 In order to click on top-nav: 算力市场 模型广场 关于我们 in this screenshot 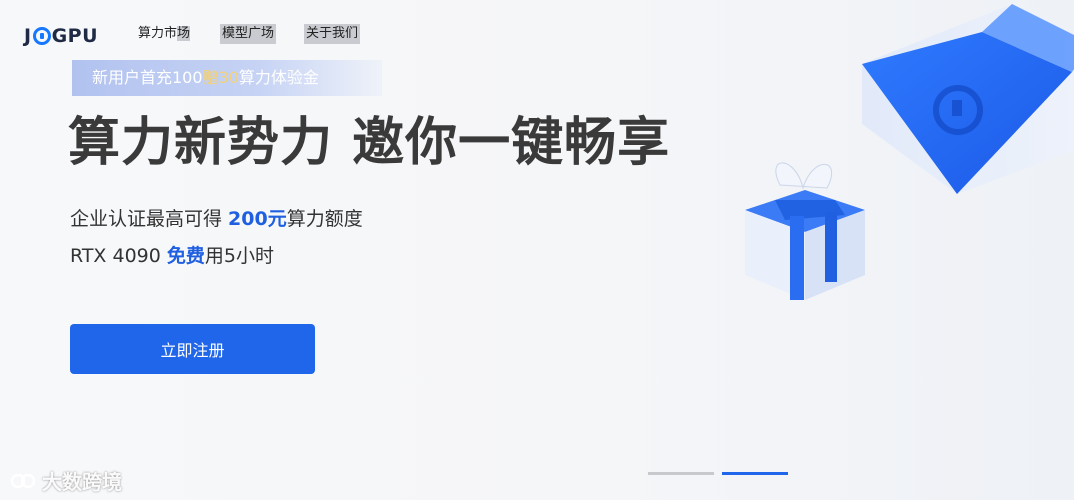, I will do `click(248, 34)`.